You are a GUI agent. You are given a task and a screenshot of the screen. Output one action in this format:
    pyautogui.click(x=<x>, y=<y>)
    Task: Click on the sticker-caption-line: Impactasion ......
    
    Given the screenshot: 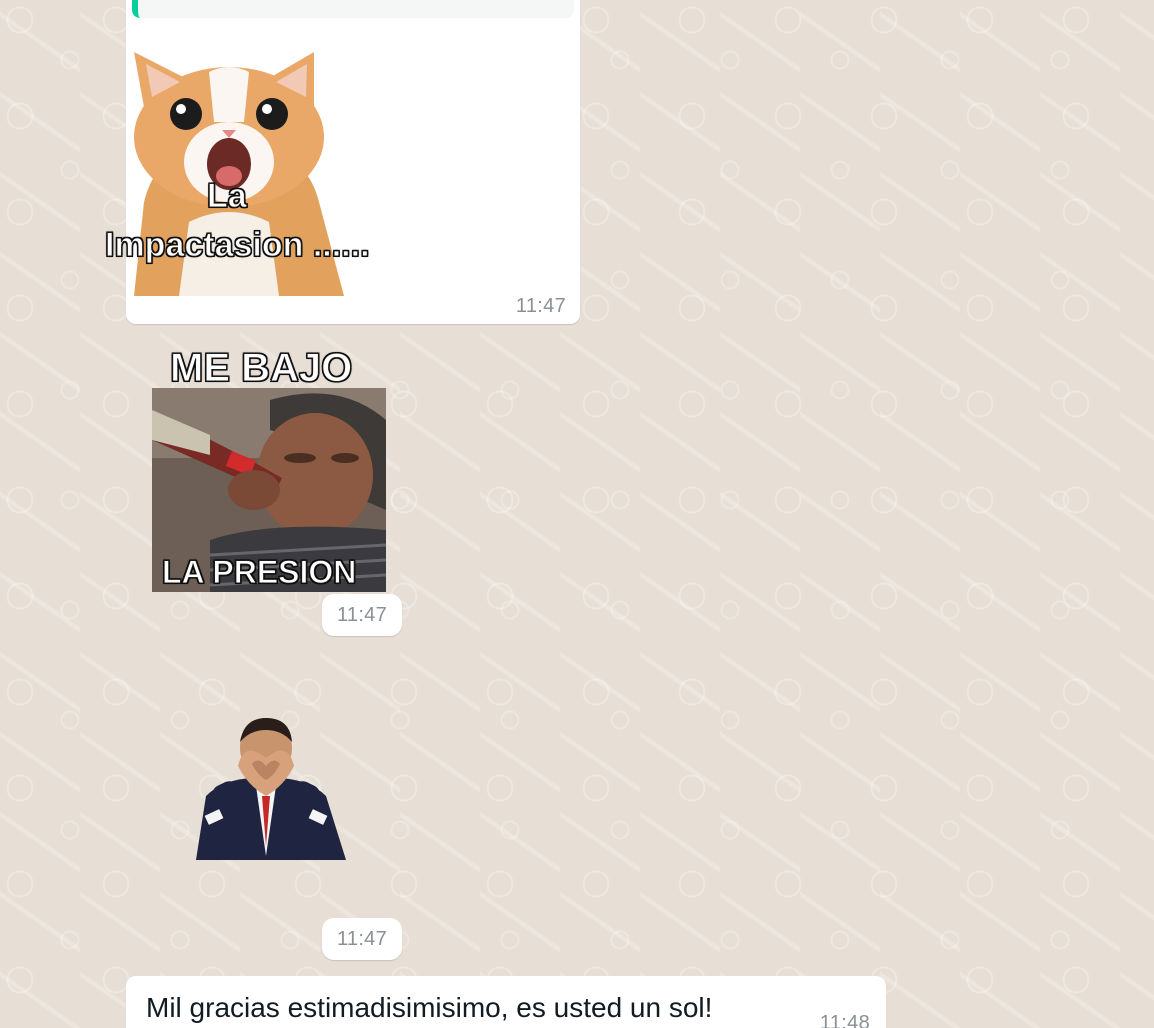 What is the action you would take?
    pyautogui.click(x=238, y=245)
    